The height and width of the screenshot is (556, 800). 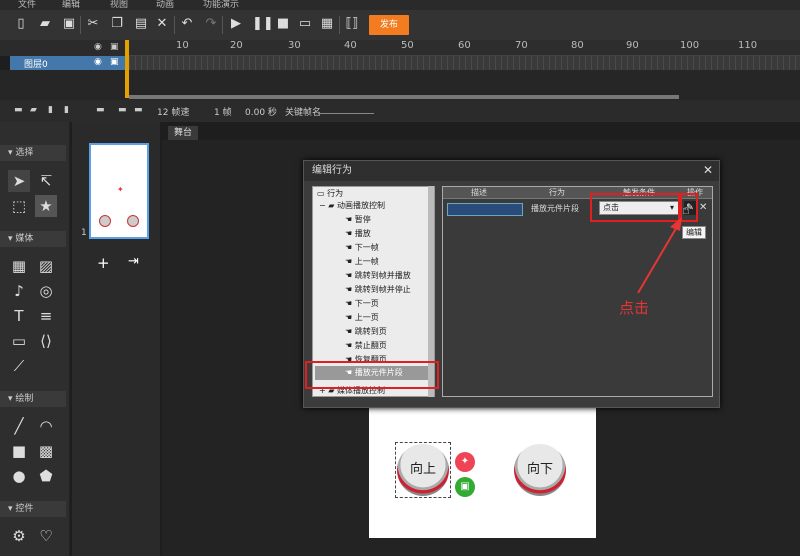 What do you see at coordinates (658, 259) in the screenshot?
I see `arrow-line` at bounding box center [658, 259].